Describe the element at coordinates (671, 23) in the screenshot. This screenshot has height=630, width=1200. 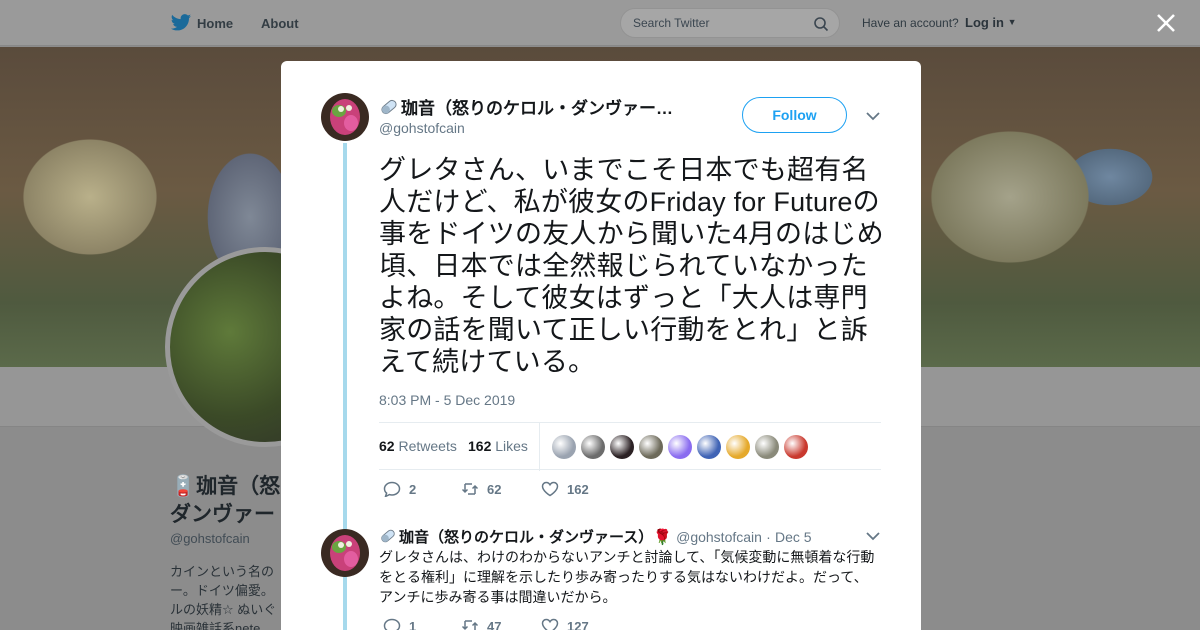
I see `search-placeholder: Search Twitter` at that location.